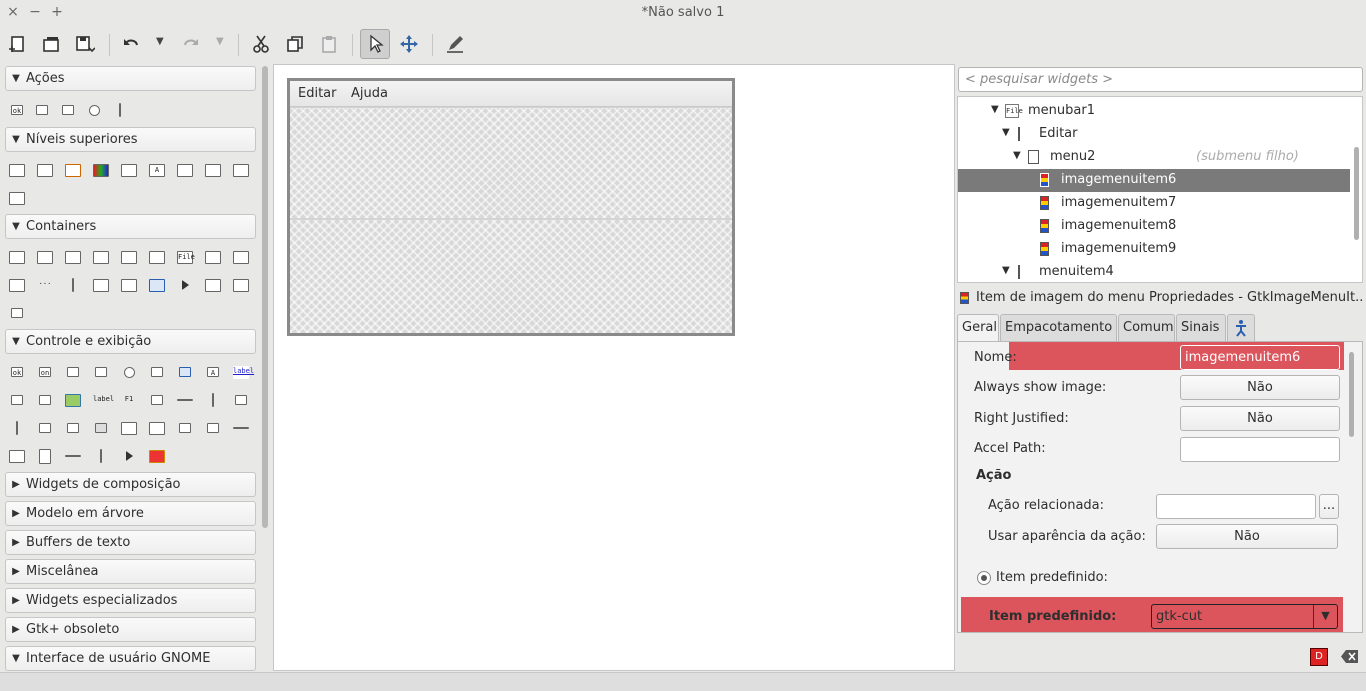  What do you see at coordinates (17, 313) in the screenshot?
I see `scrolled-window-icon` at bounding box center [17, 313].